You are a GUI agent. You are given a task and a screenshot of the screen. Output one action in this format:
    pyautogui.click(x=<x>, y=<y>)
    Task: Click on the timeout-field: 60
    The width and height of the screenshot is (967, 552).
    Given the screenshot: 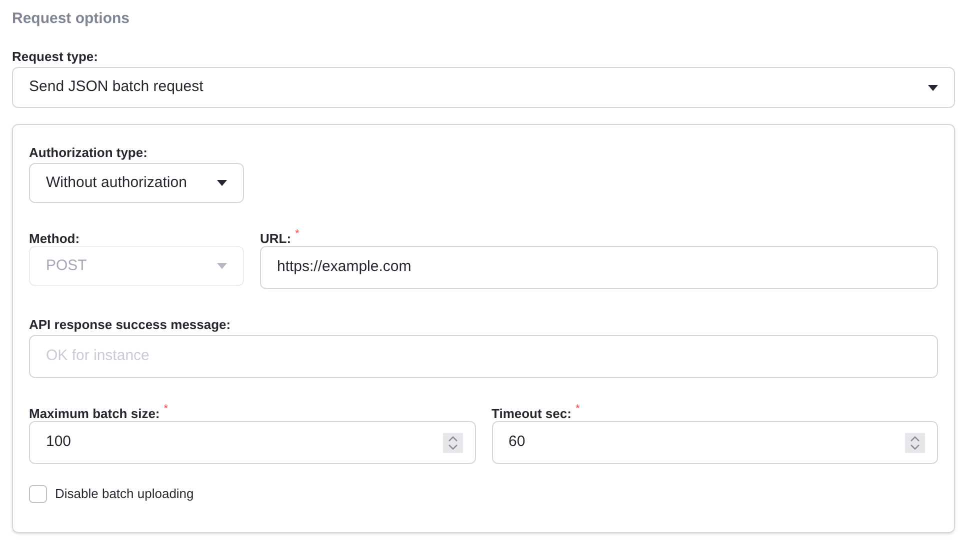 What is the action you would take?
    pyautogui.click(x=715, y=442)
    